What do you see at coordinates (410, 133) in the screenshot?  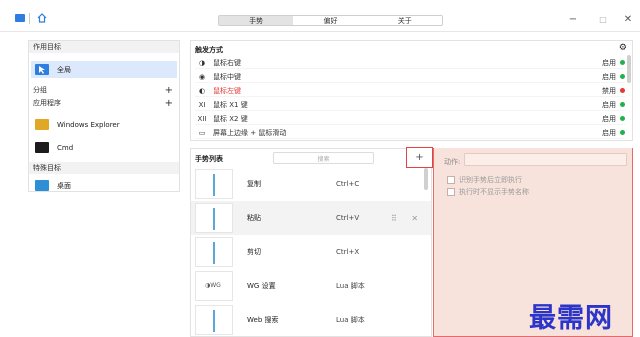 I see `trigger-row: ▭ 屏幕上边缘 + 鼠标滑动 启用` at bounding box center [410, 133].